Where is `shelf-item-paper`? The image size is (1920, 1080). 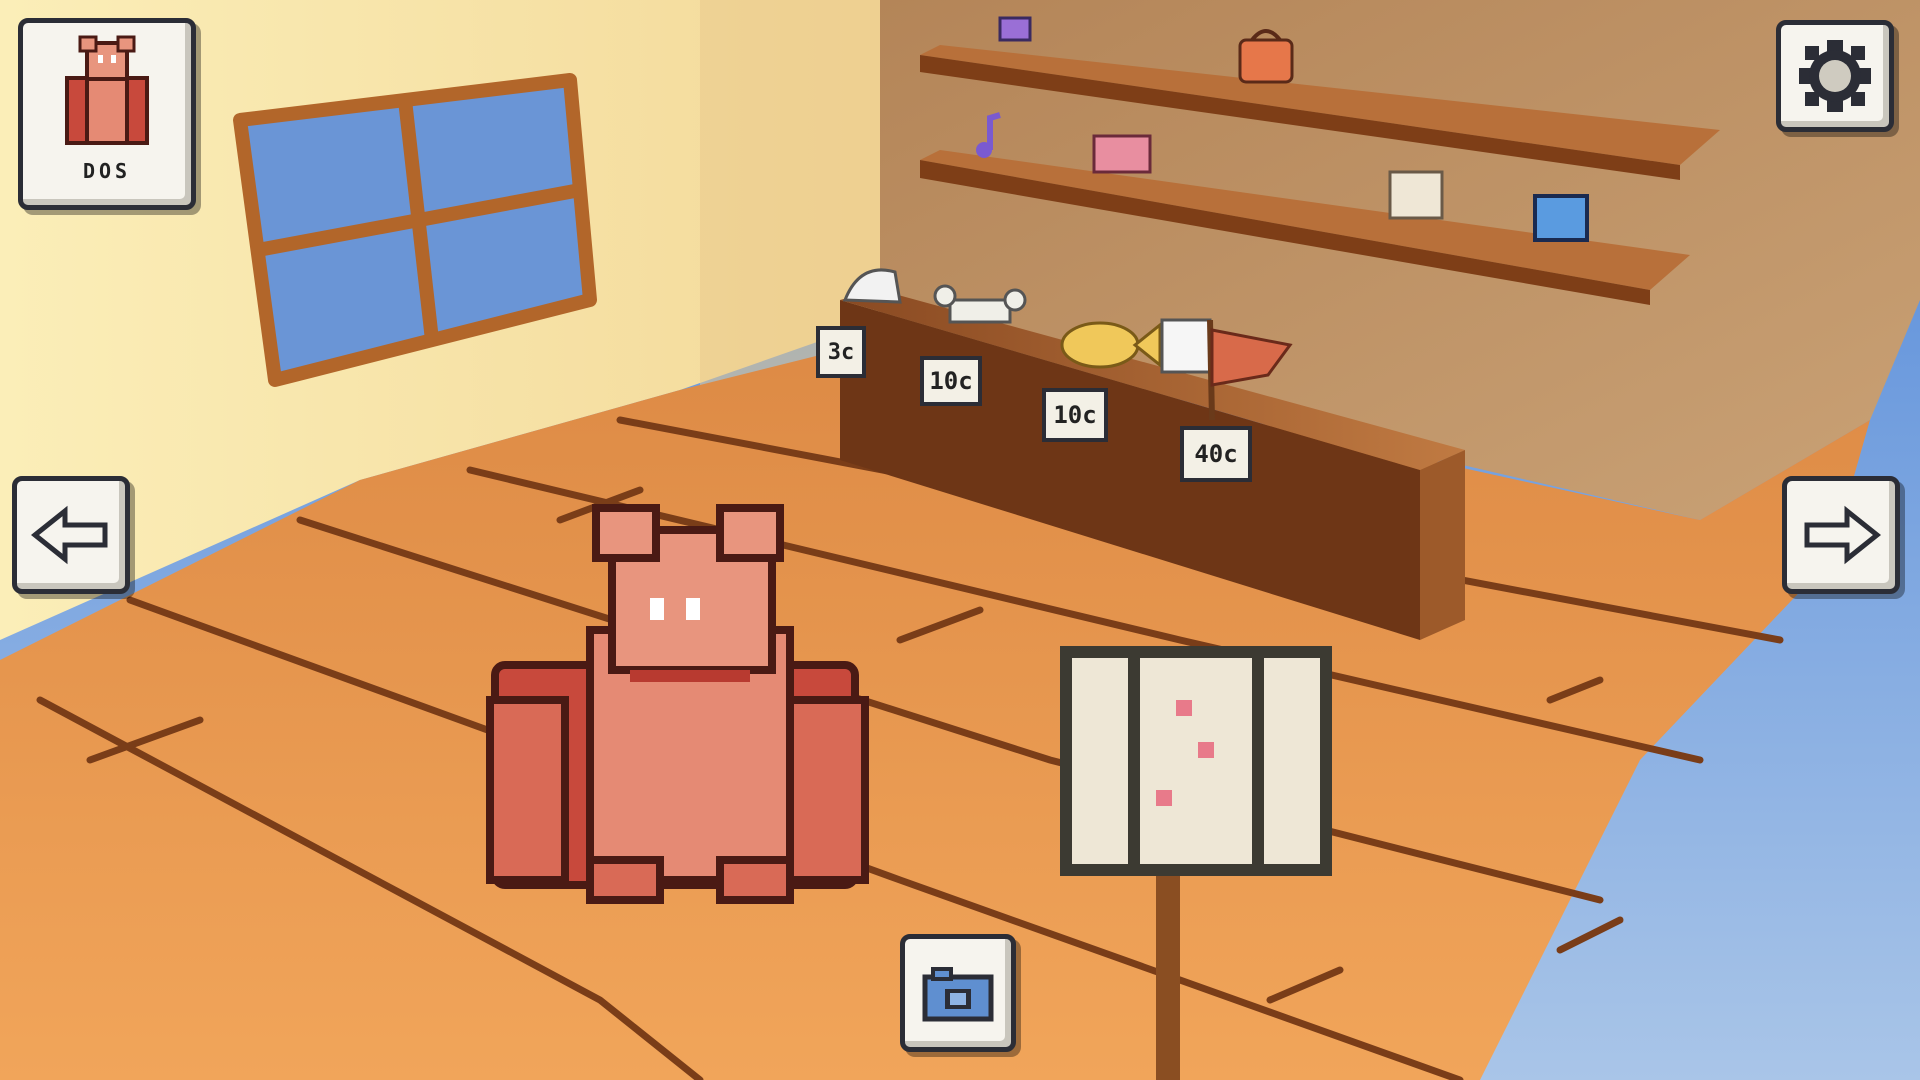 shelf-item-paper is located at coordinates (1416, 195).